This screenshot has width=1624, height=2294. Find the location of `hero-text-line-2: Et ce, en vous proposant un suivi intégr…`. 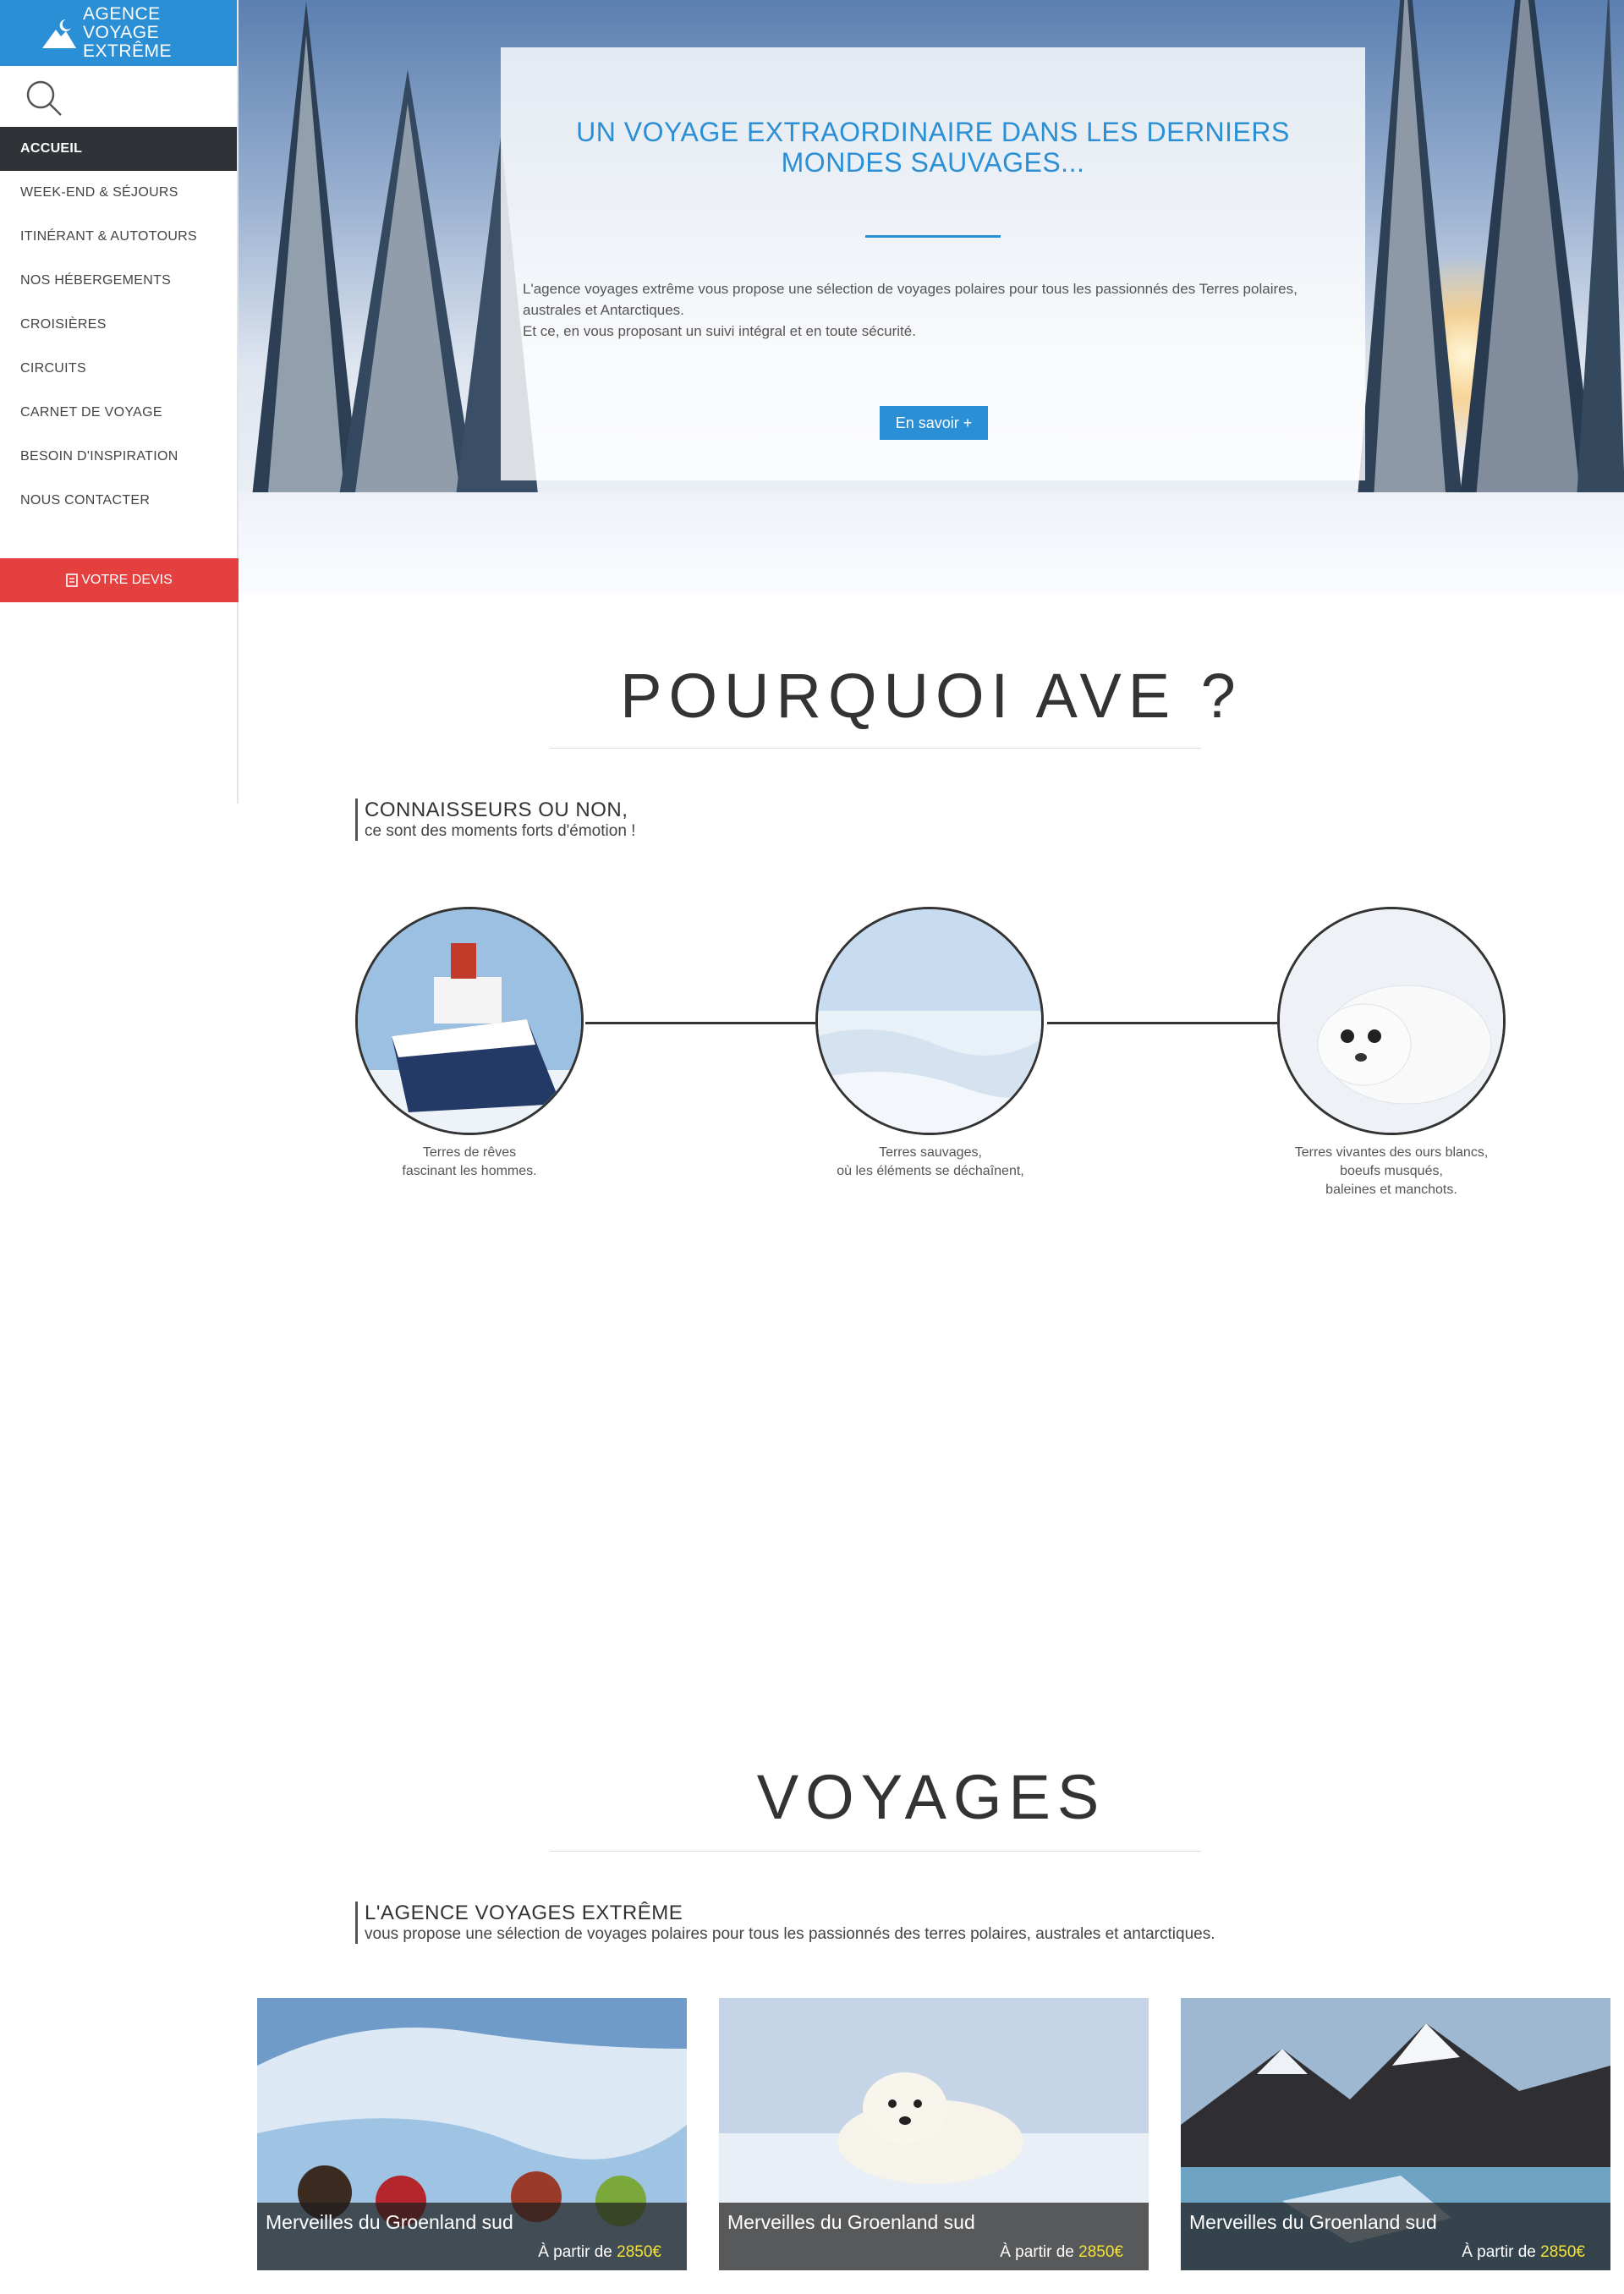

hero-text-line-2: Et ce, en vous proposant un suivi intégr… is located at coordinates (720, 331).